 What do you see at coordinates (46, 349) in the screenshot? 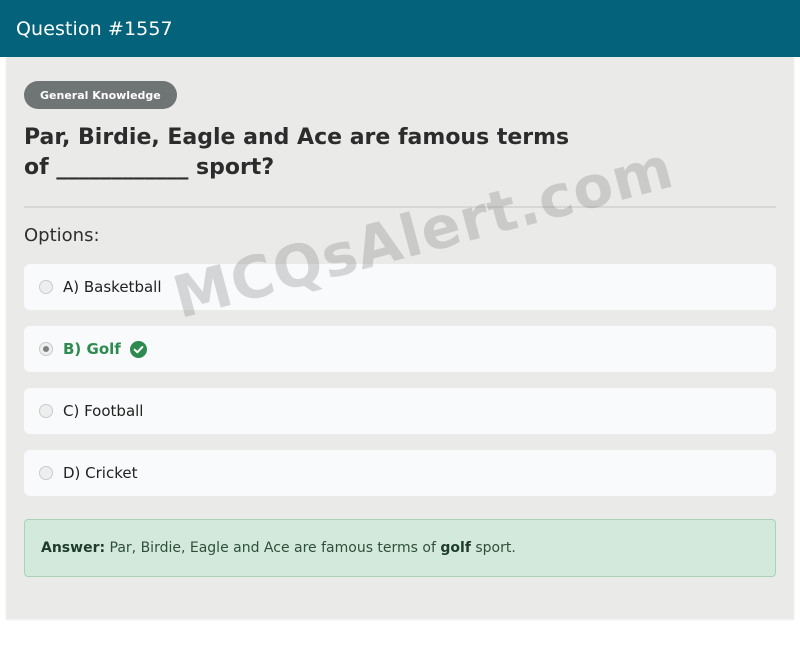
I see `option-b-radio` at bounding box center [46, 349].